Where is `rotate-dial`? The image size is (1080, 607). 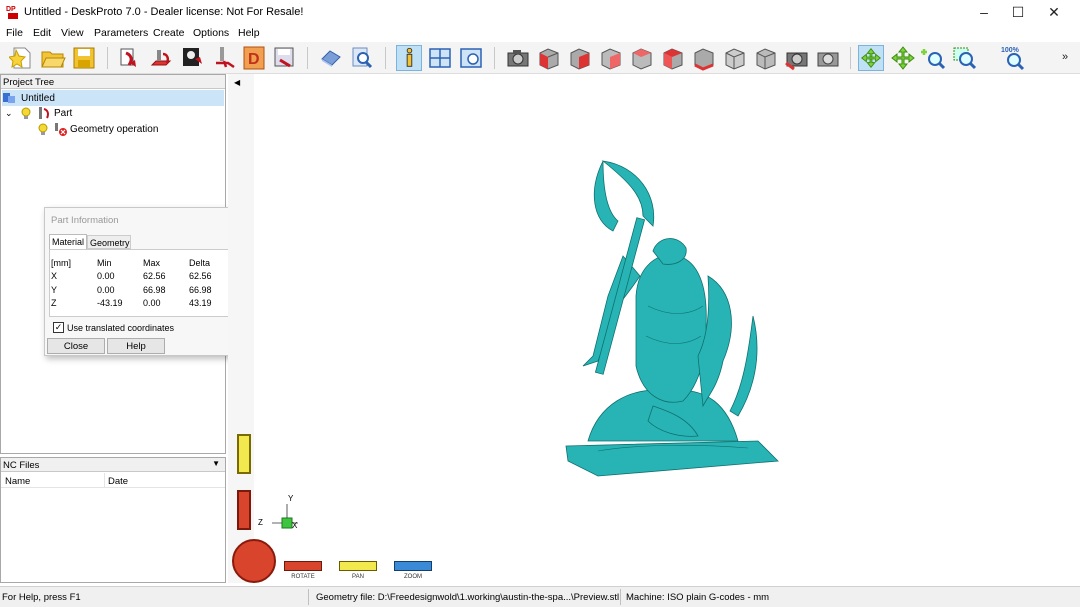
rotate-dial is located at coordinates (254, 561).